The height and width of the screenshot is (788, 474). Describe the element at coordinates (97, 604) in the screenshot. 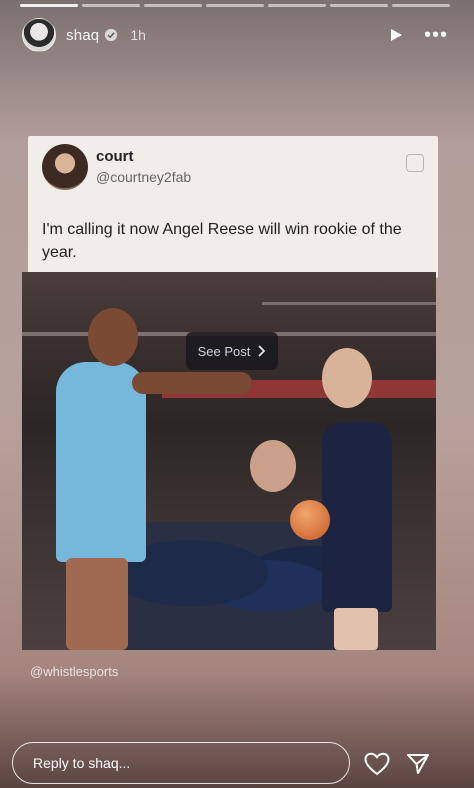

I see `player-left-legs` at that location.